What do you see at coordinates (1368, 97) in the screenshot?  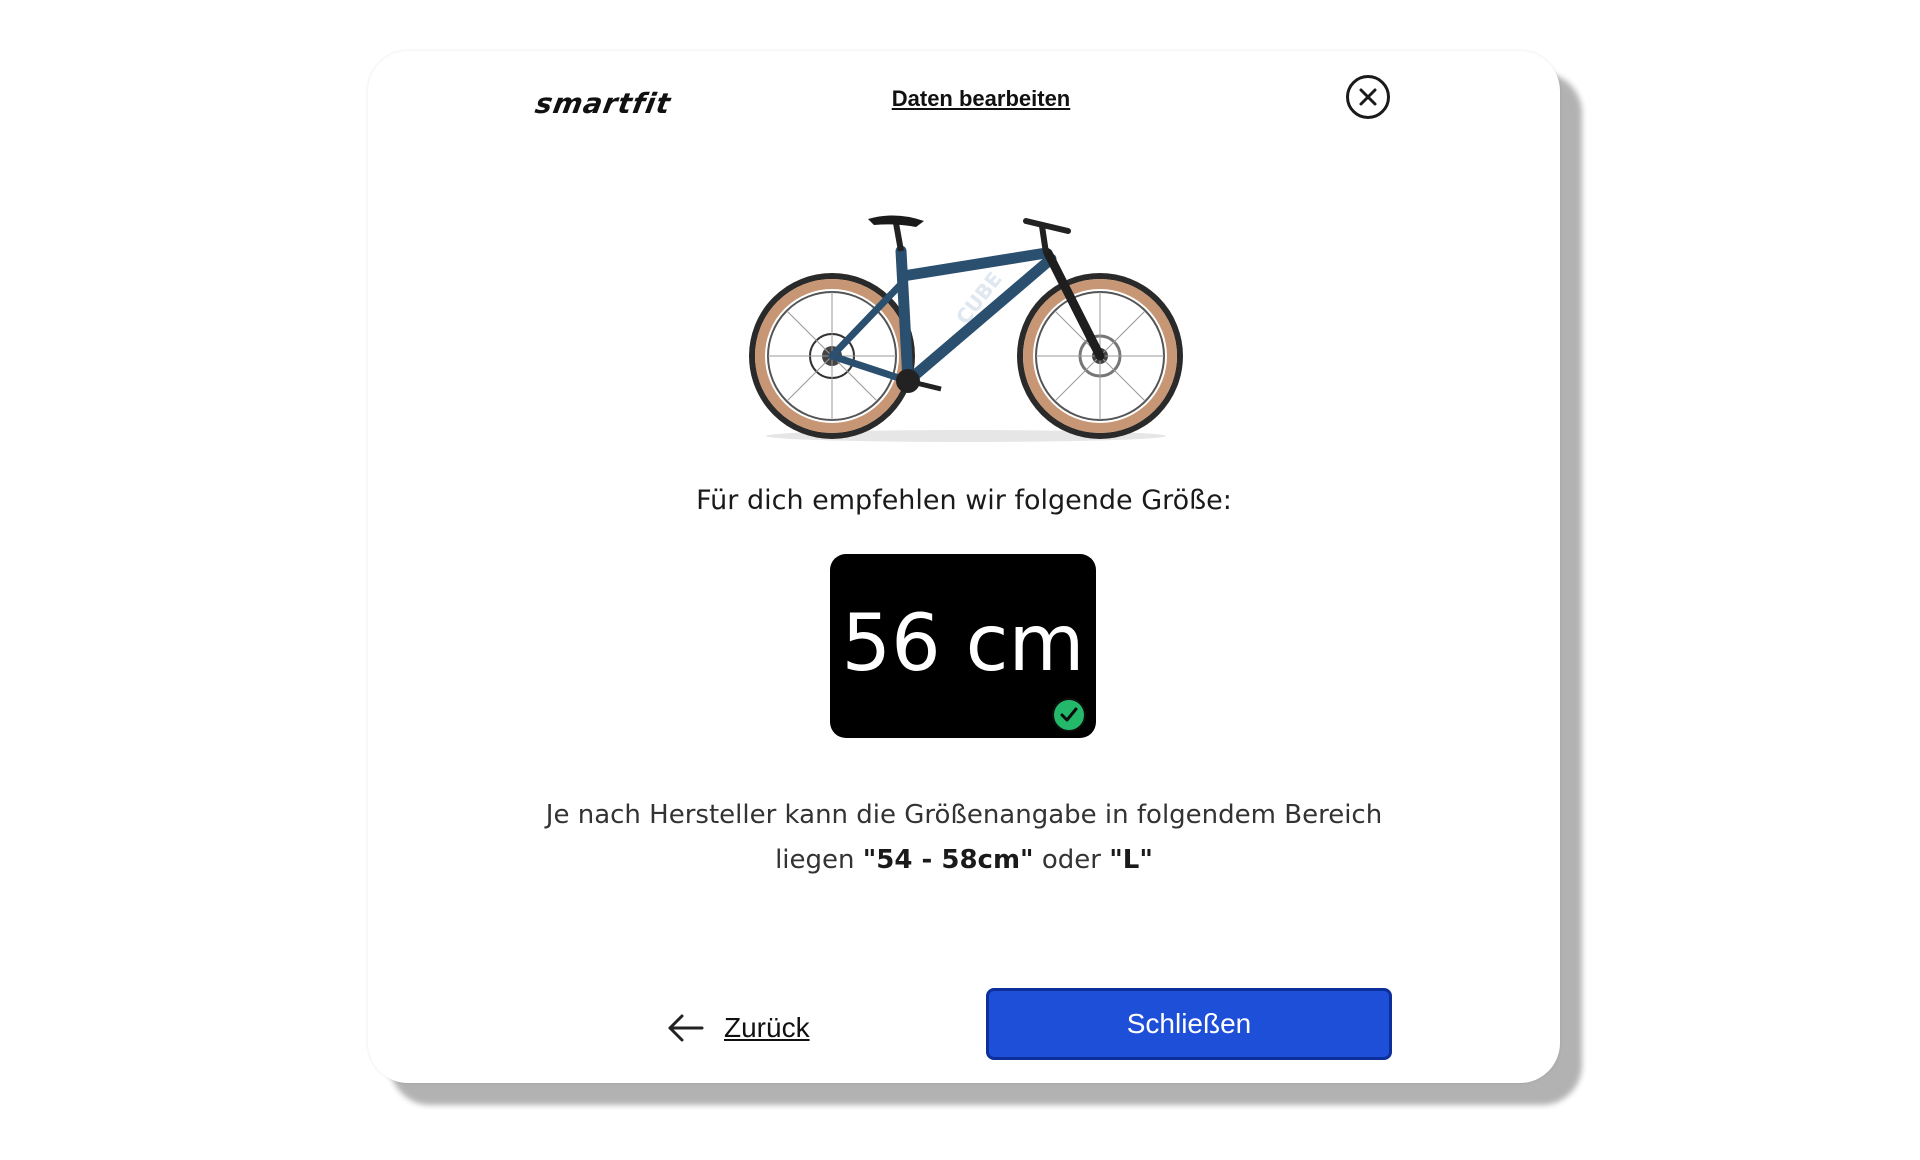 I see `close-icon` at bounding box center [1368, 97].